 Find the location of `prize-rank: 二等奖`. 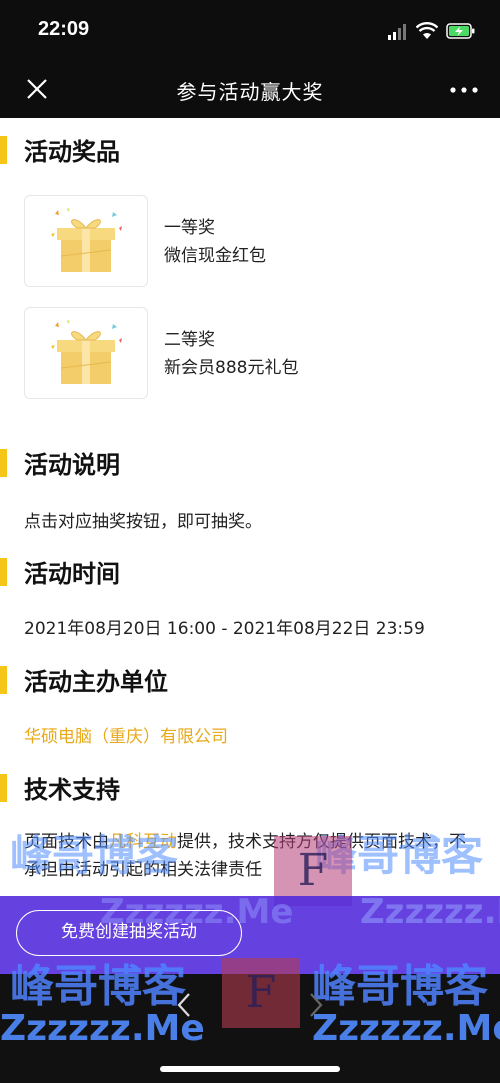

prize-rank: 二等奖 is located at coordinates (189, 340).